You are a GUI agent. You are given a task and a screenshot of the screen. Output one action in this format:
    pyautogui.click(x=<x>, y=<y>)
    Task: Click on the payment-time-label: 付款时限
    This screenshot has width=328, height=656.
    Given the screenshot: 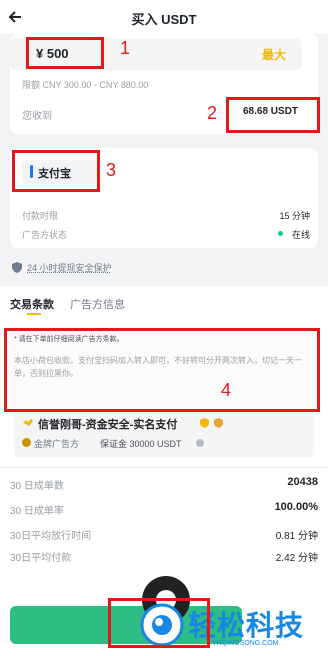 What is the action you would take?
    pyautogui.click(x=40, y=216)
    